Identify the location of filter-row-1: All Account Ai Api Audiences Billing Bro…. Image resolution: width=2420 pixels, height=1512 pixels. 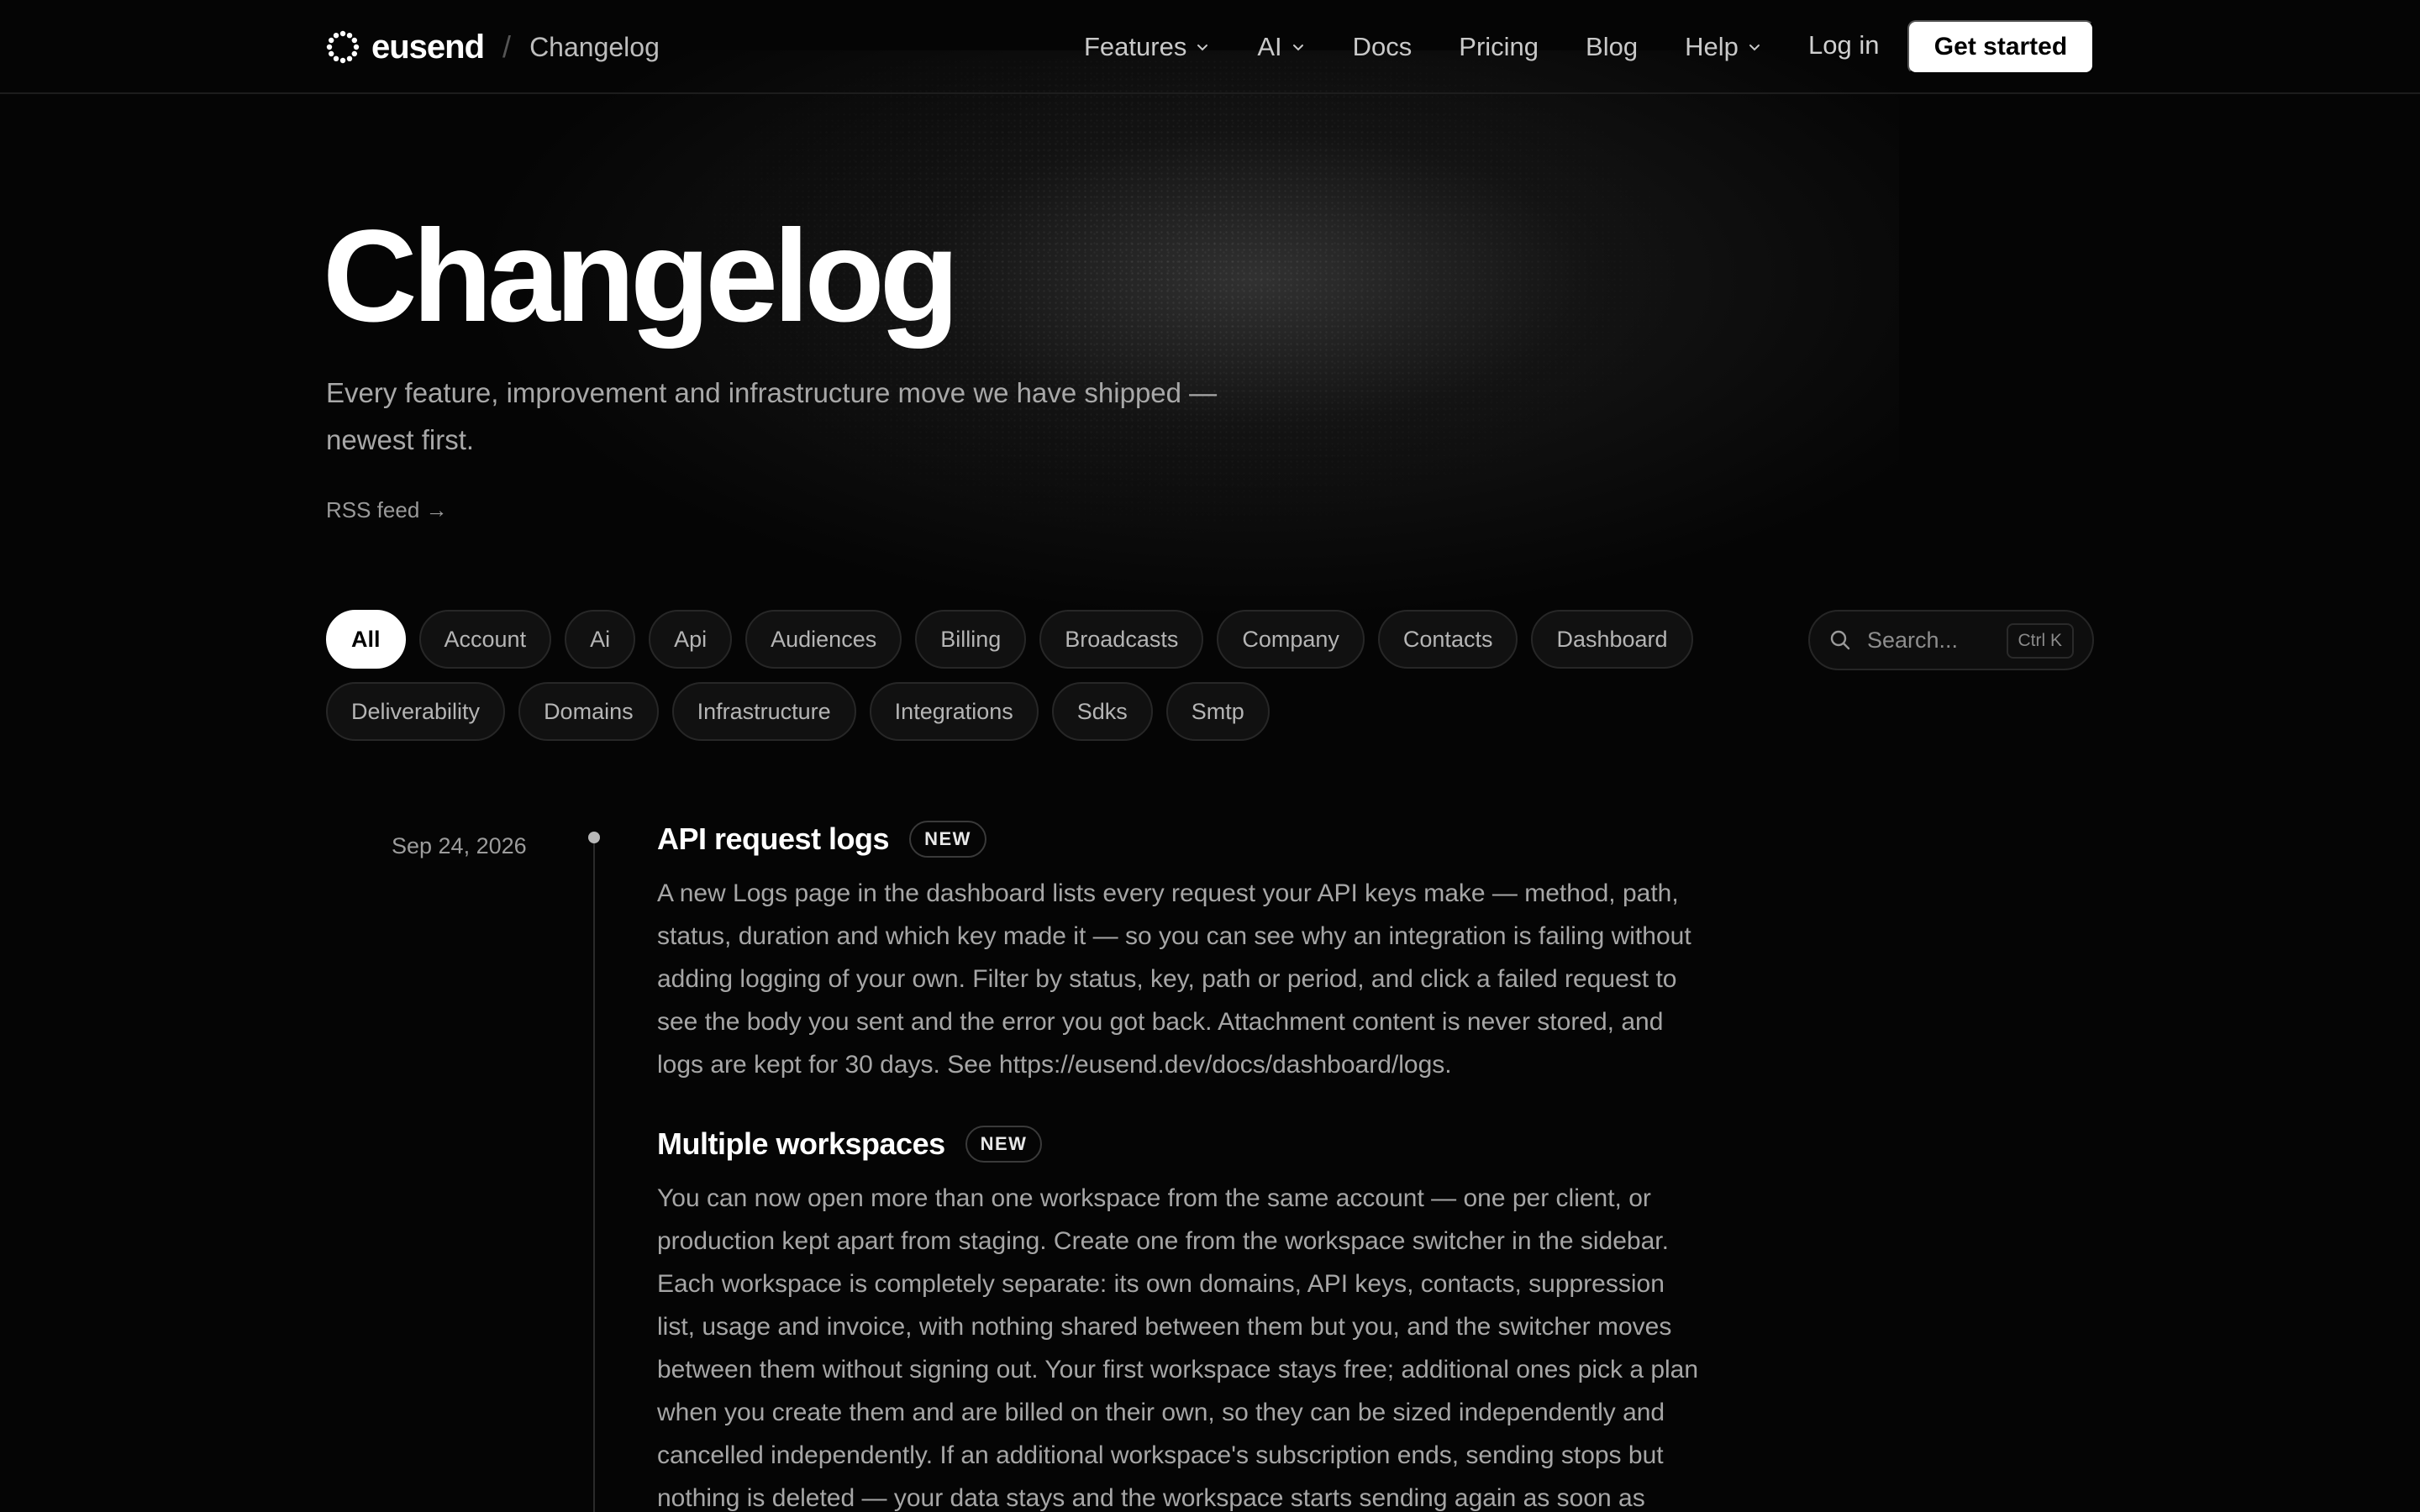
(1015, 639).